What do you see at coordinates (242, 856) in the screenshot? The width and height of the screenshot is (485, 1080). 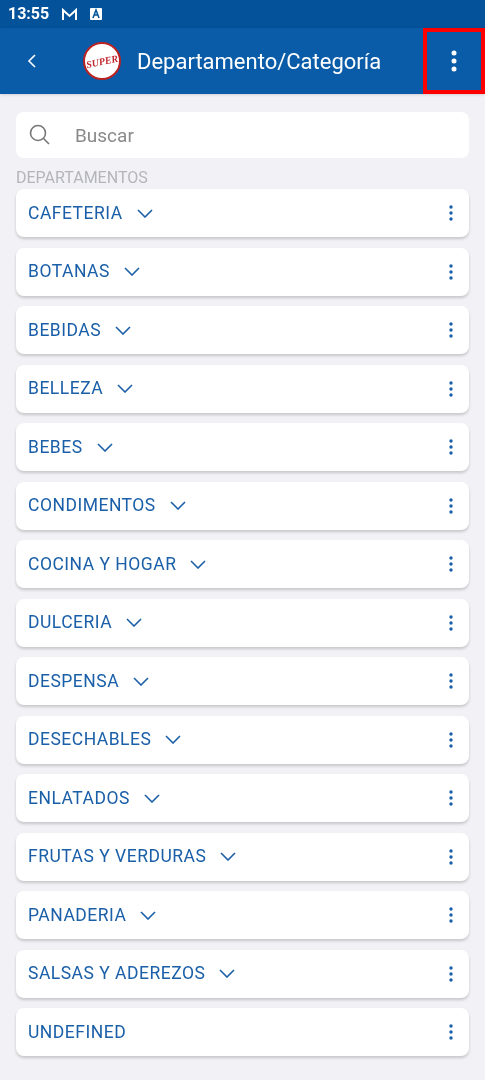 I see `department-row: FRUTAS Y VERDURAS` at bounding box center [242, 856].